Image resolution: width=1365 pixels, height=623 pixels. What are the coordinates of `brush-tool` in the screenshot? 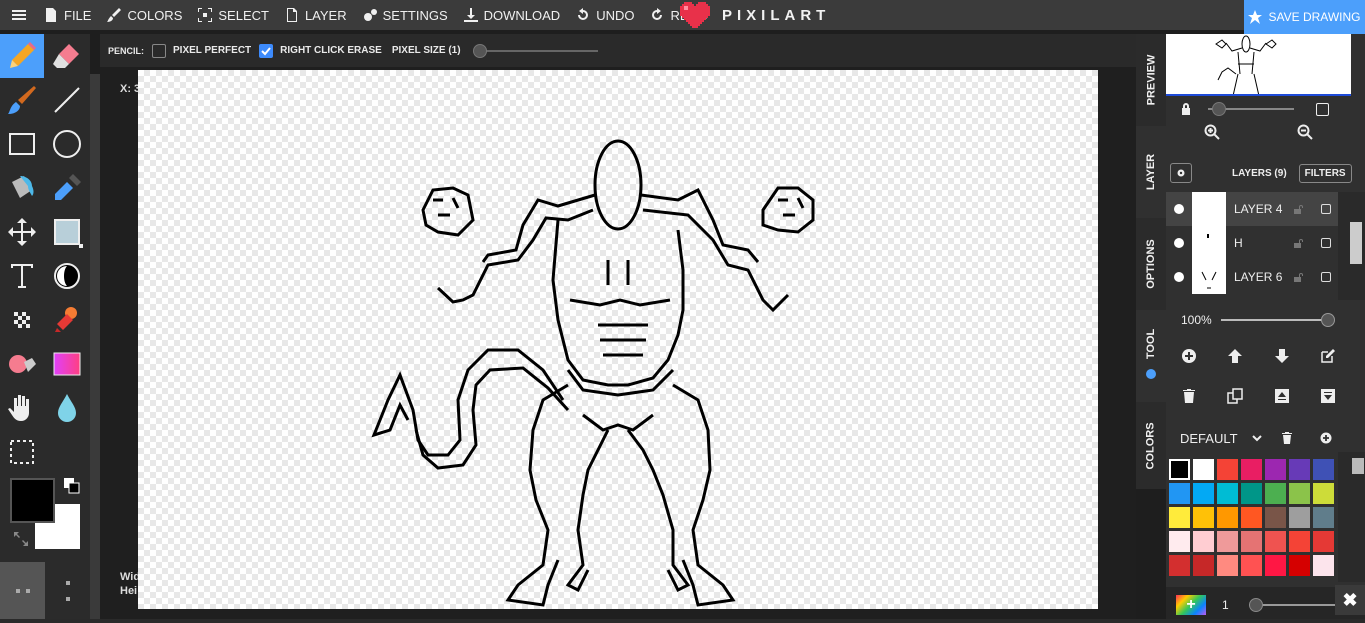 It's located at (22, 100).